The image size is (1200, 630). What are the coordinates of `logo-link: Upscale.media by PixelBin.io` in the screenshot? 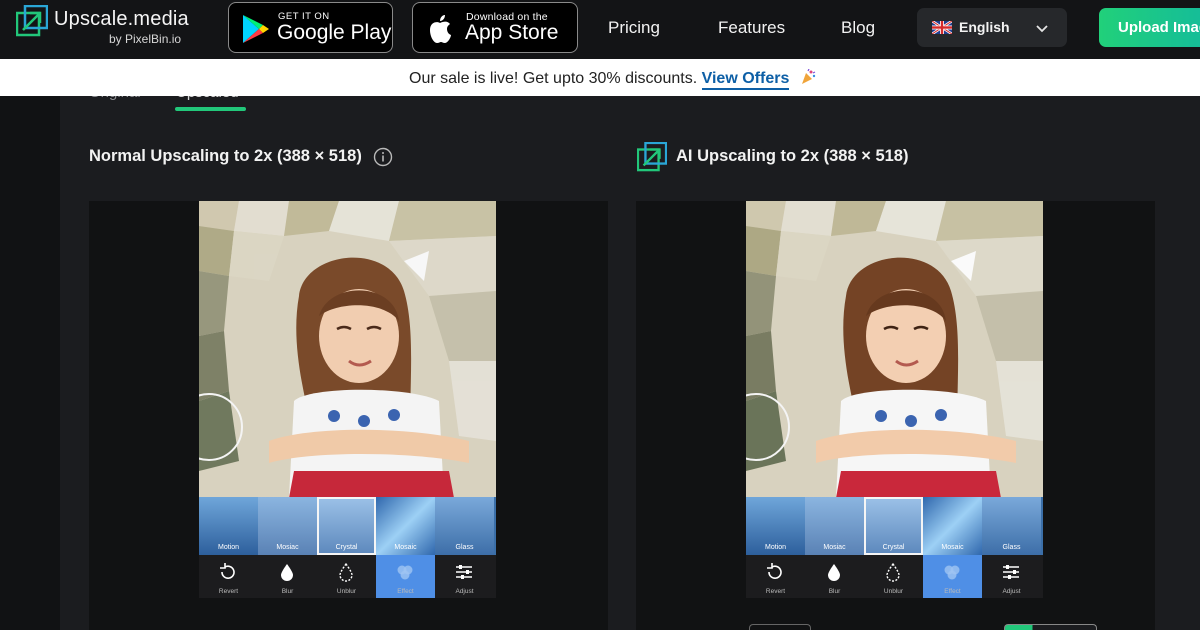 It's located at (111, 28).